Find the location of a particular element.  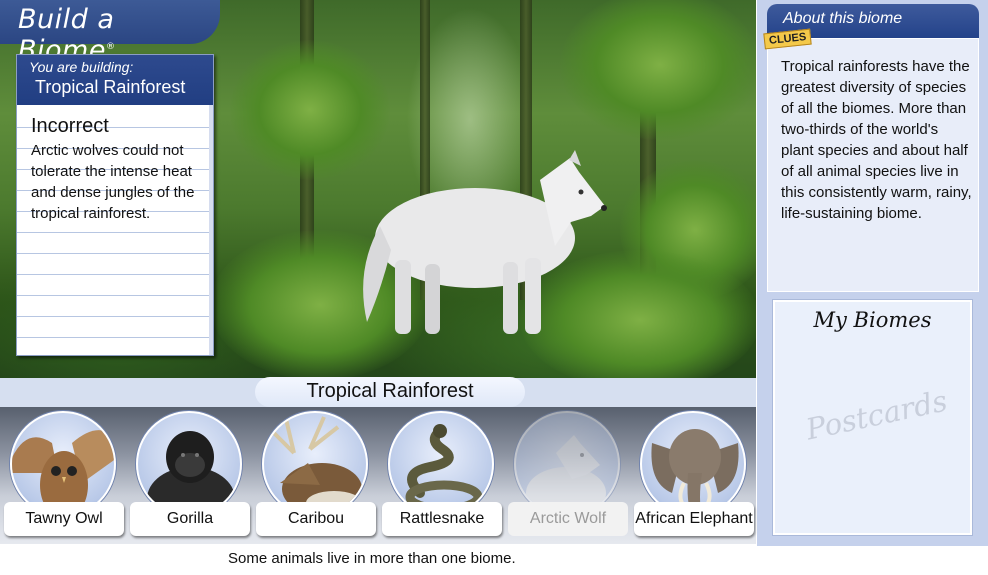

app-header: Build a Biome® is located at coordinates (110, 33).